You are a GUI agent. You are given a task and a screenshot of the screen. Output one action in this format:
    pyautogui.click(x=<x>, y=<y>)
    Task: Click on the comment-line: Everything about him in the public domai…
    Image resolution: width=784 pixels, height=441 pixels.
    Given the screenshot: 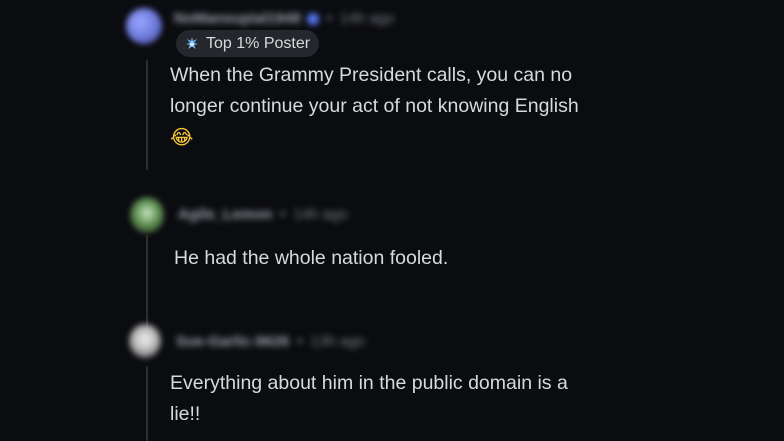 What is the action you would take?
    pyautogui.click(x=369, y=383)
    